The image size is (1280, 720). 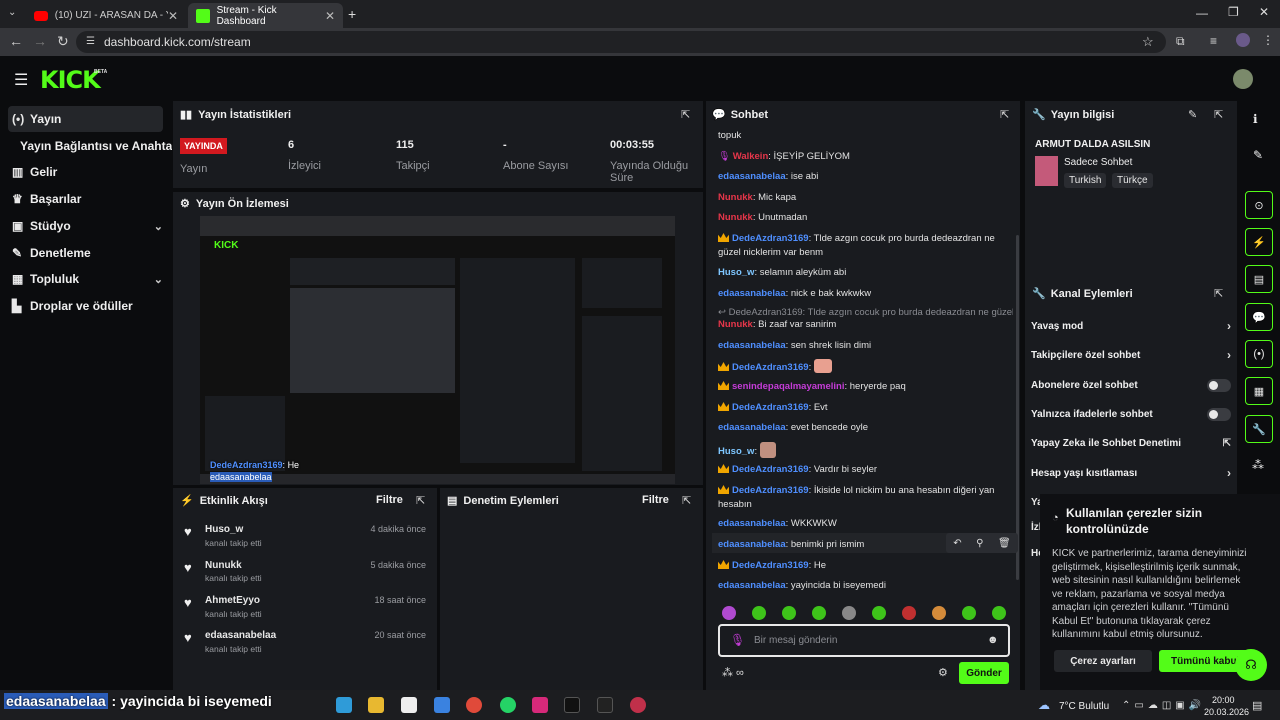 What do you see at coordinates (1131, 355) in the screenshot?
I see `action-followers-only: Takipçilere özel sohbet ›` at bounding box center [1131, 355].